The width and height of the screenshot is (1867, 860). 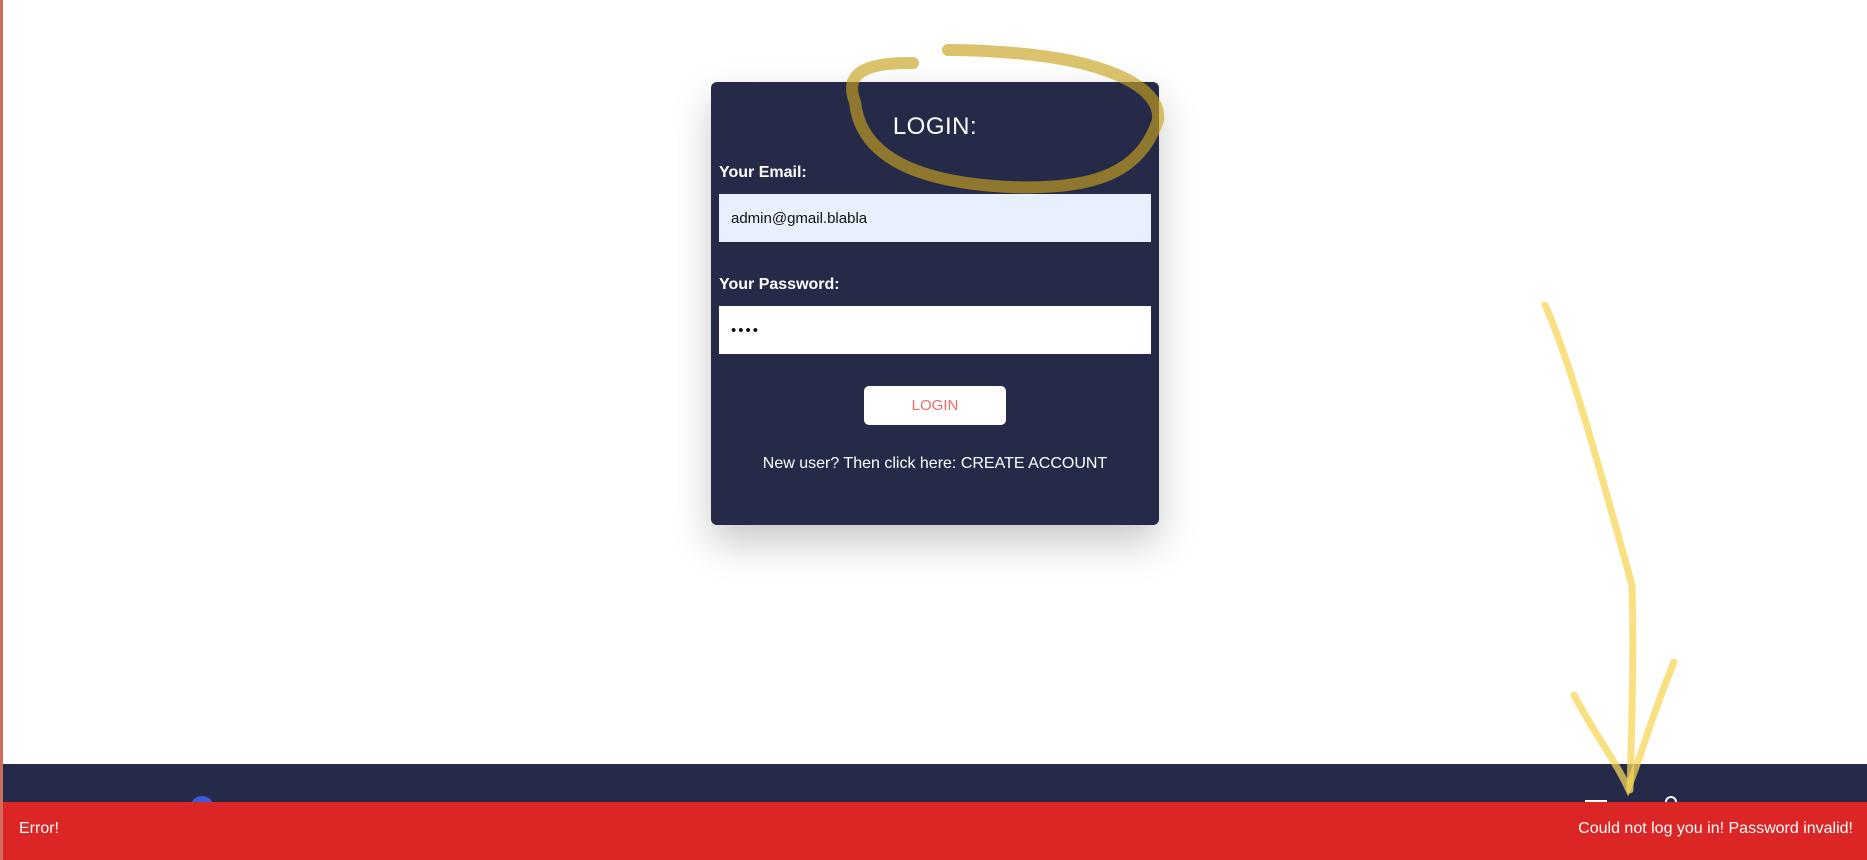 I want to click on annotation-arrow-shaft, so click(x=1589, y=547).